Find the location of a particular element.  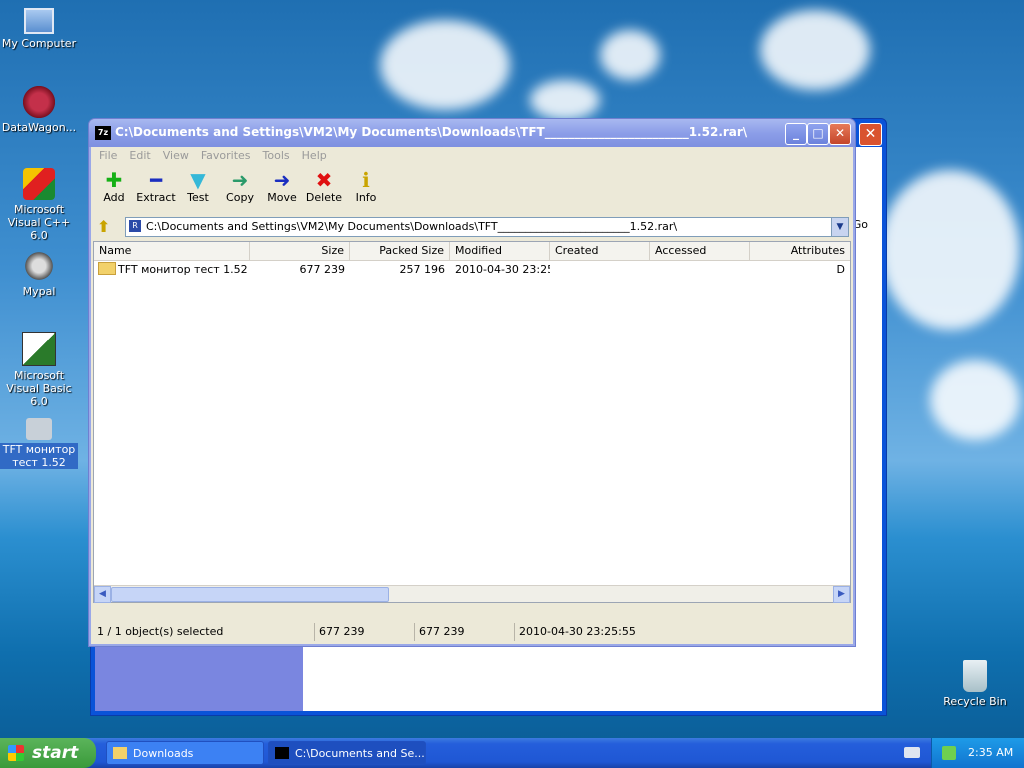

start-label: start is located at coordinates (55, 753).